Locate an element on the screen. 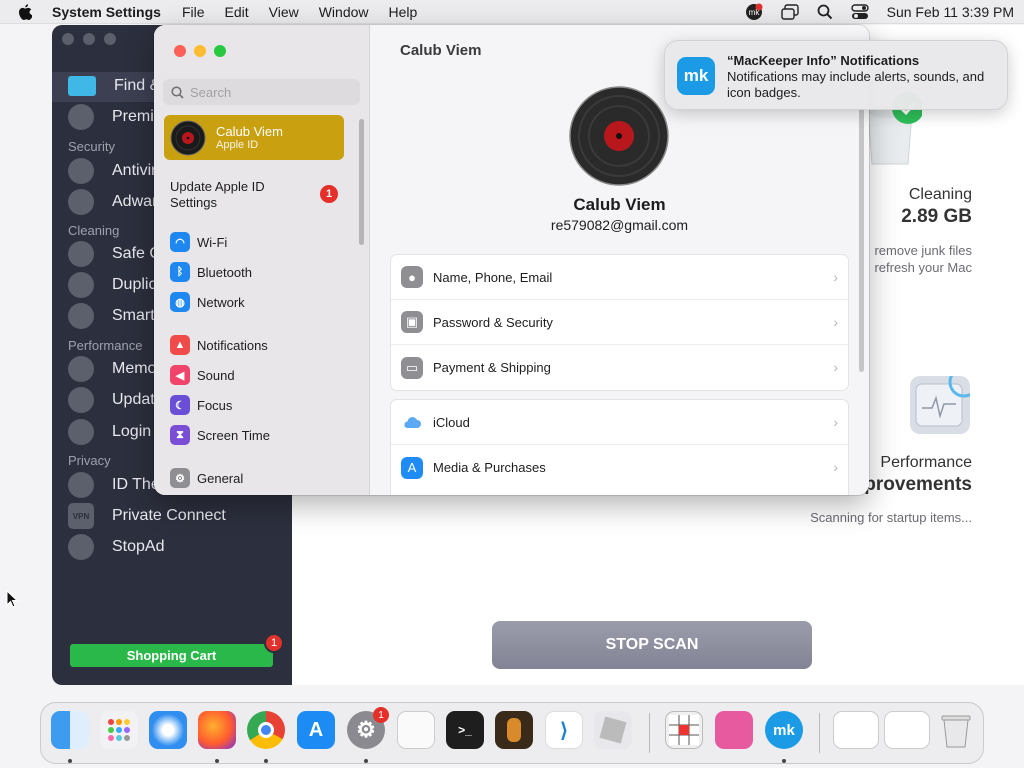  menu-file: File is located at coordinates (193, 12).